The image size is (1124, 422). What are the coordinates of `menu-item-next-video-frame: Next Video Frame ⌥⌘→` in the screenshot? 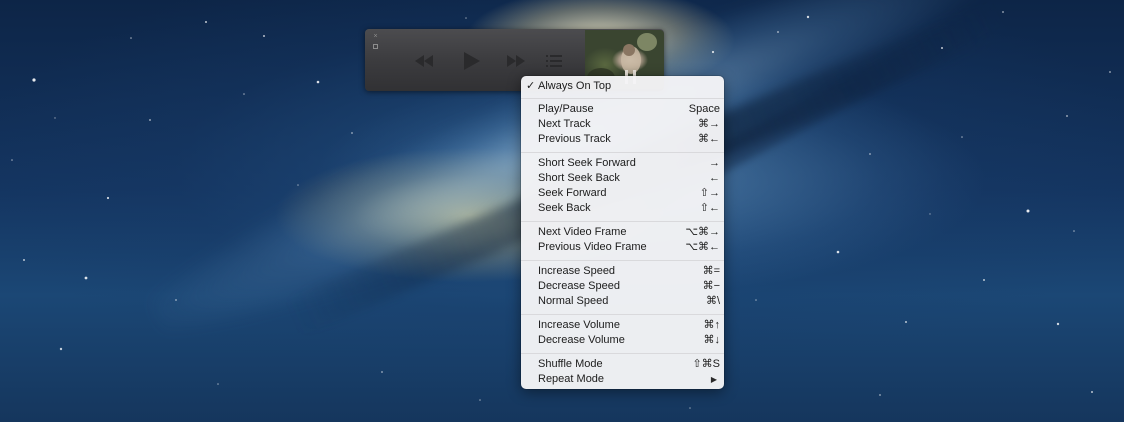 It's located at (622, 232).